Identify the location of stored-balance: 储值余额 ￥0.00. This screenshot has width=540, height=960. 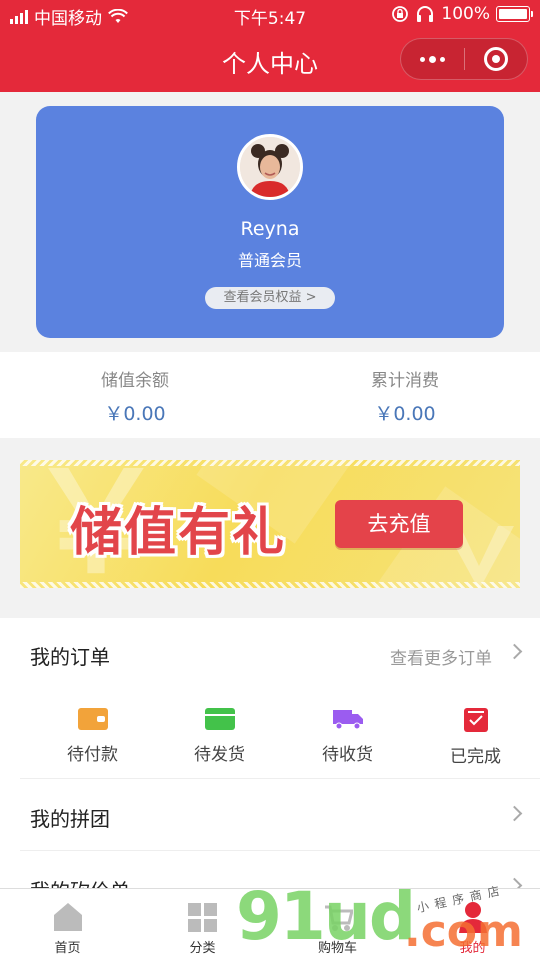
(135, 389).